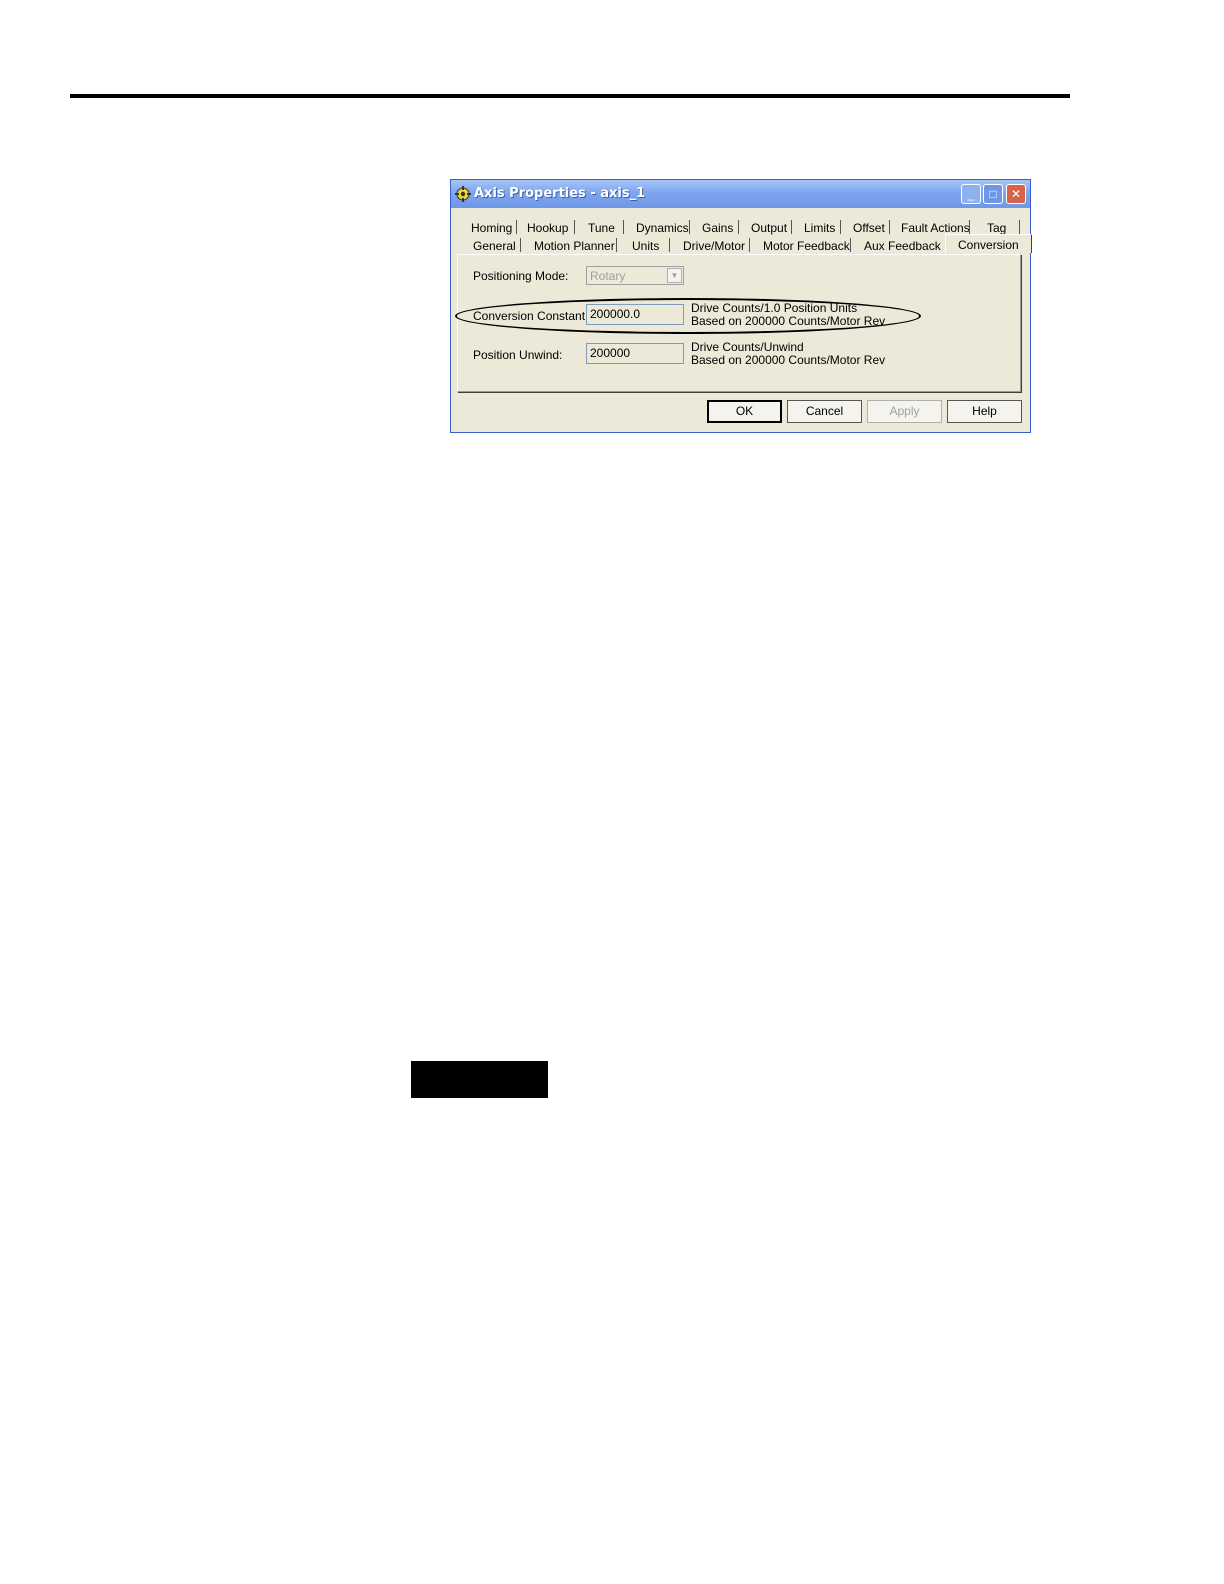 This screenshot has height=1584, width=1224. What do you see at coordinates (769, 228) in the screenshot?
I see `tab-output: Output` at bounding box center [769, 228].